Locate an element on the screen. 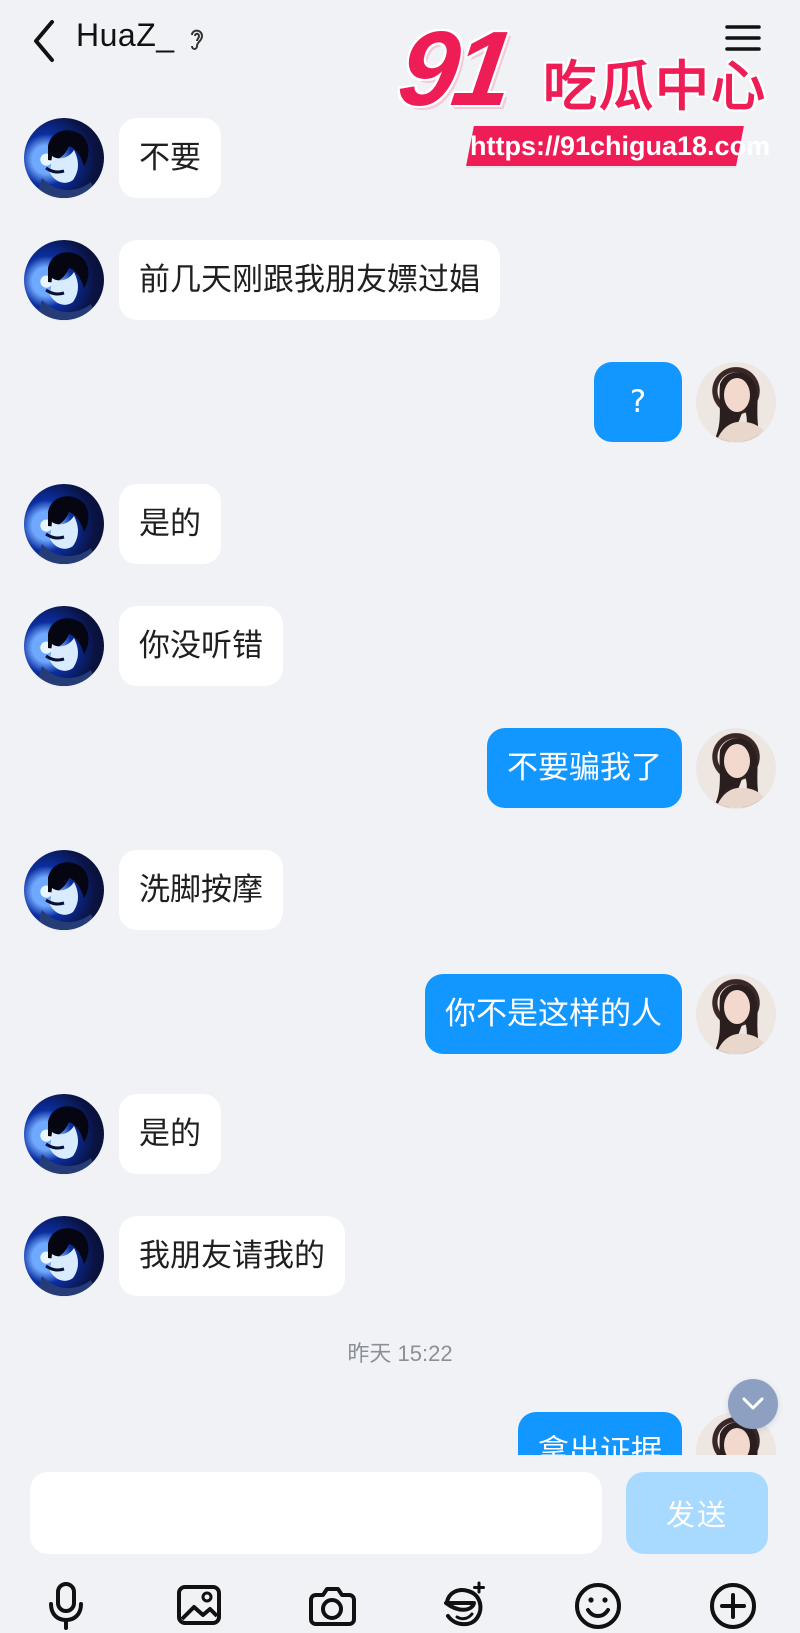 The image size is (800, 1633). plus-icon is located at coordinates (733, 1606).